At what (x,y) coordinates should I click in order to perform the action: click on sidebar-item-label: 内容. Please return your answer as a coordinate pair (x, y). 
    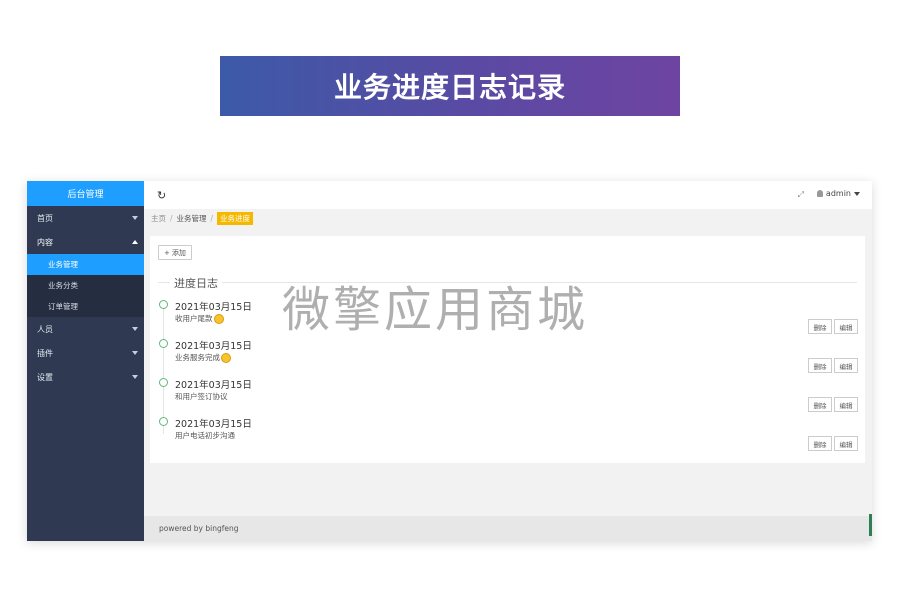
    Looking at the image, I should click on (45, 242).